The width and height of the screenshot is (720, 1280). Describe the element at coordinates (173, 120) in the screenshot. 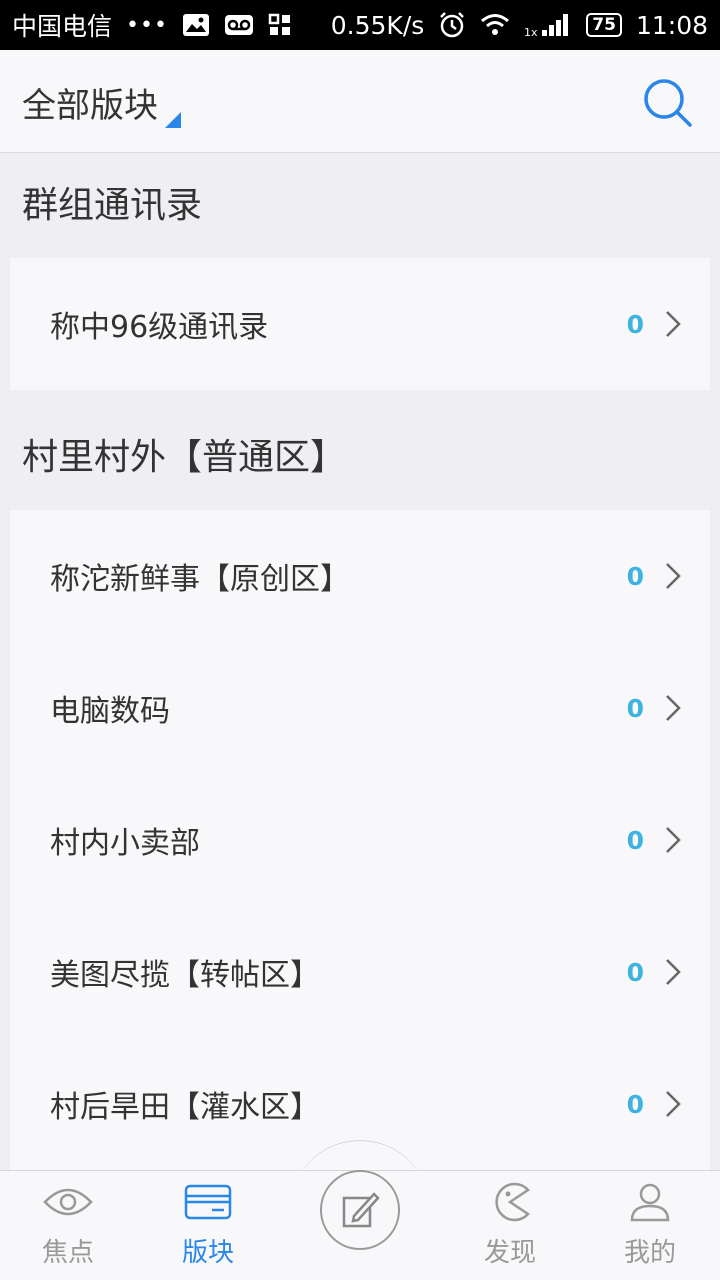

I see `dropdown-triangle-icon` at that location.